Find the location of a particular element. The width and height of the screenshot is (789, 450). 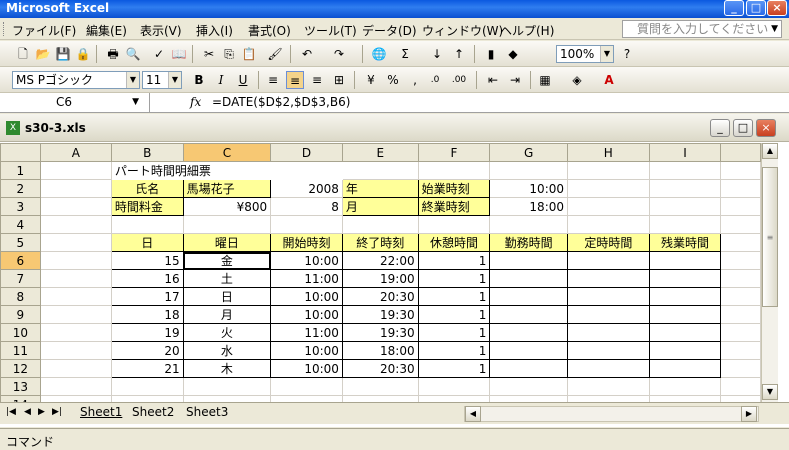

decrease-indent-icon: ⇤ is located at coordinates (493, 80).